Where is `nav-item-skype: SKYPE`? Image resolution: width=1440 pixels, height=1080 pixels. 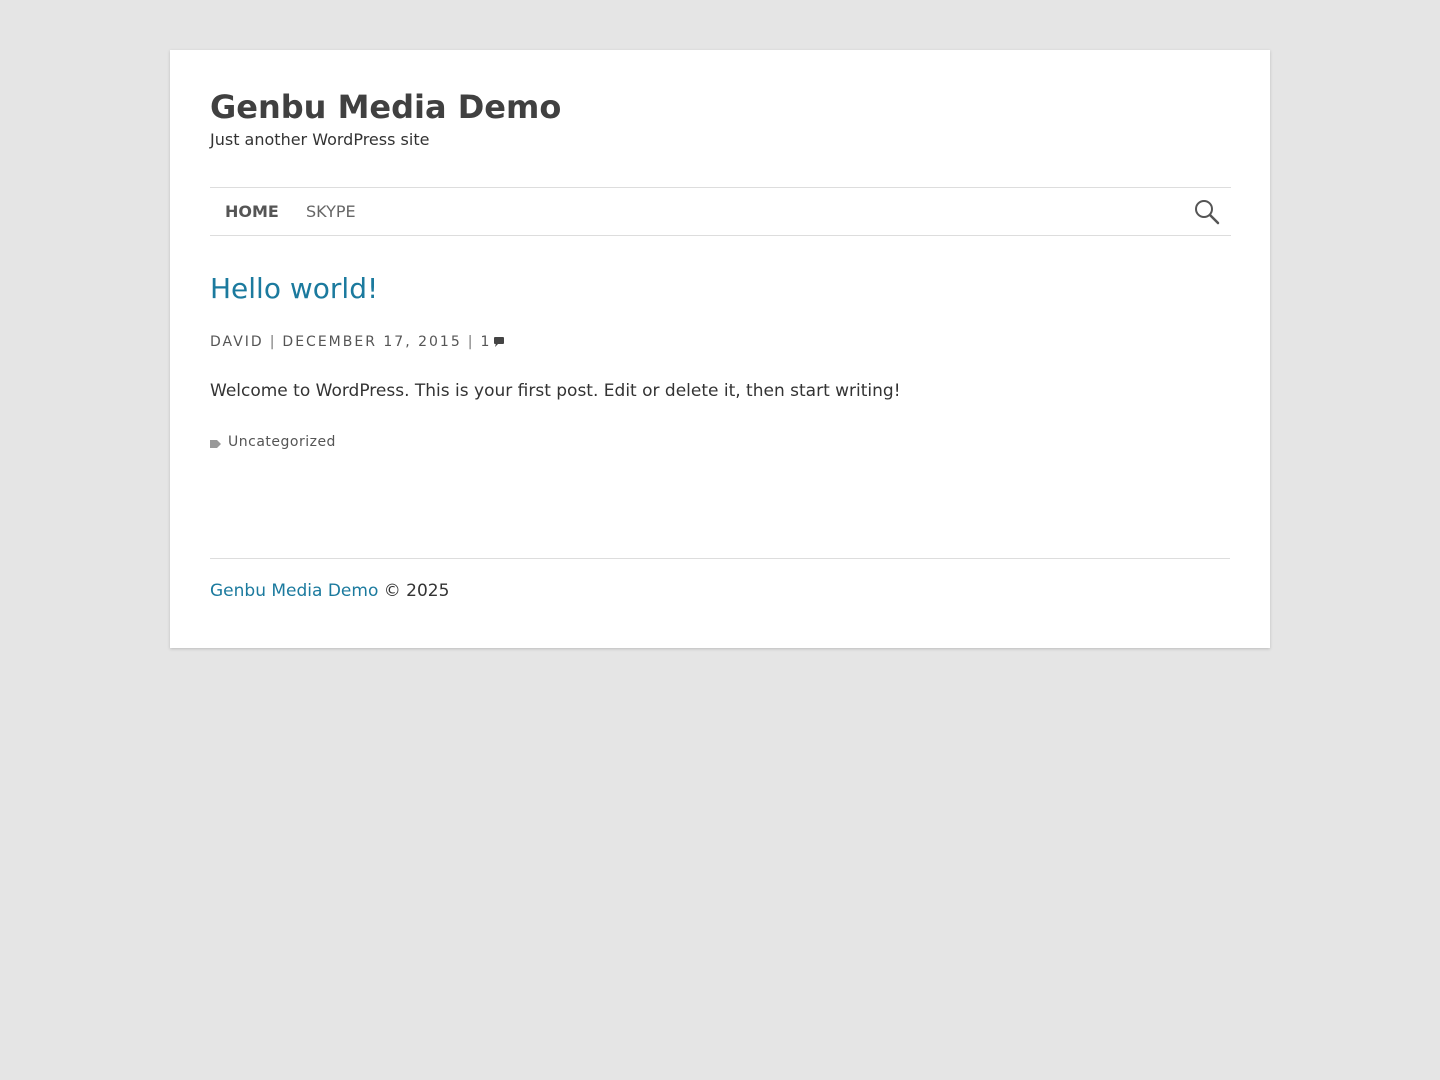
nav-item-skype: SKYPE is located at coordinates (331, 211).